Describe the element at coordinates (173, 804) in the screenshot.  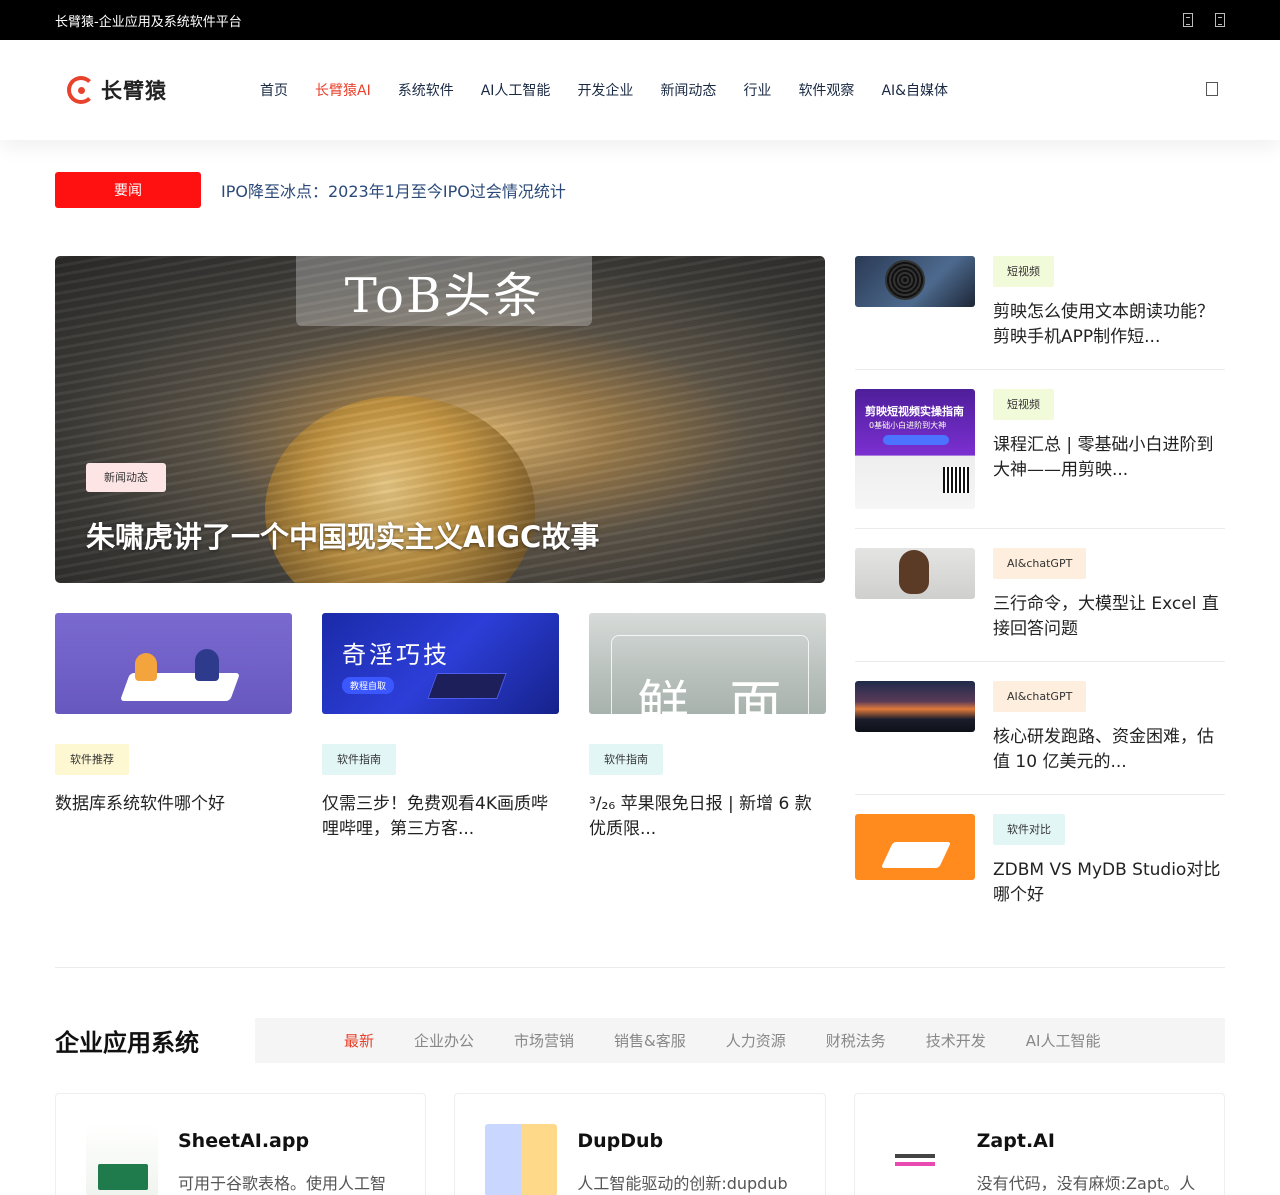
I see `article-title: 数据库系统软件哪个好` at that location.